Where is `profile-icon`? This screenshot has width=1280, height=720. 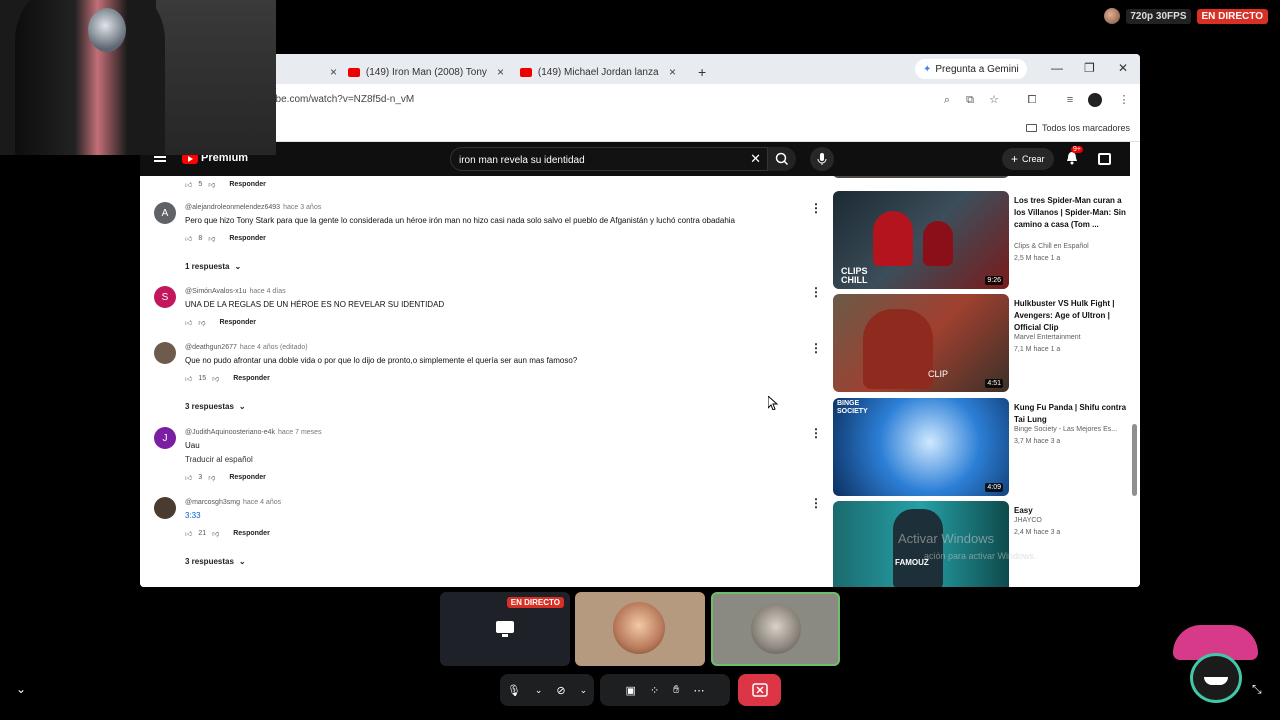 profile-icon is located at coordinates (1095, 100).